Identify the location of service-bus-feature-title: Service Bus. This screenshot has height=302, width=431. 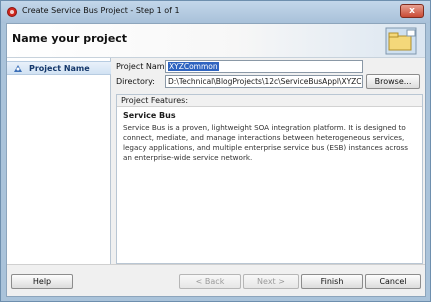
(149, 115).